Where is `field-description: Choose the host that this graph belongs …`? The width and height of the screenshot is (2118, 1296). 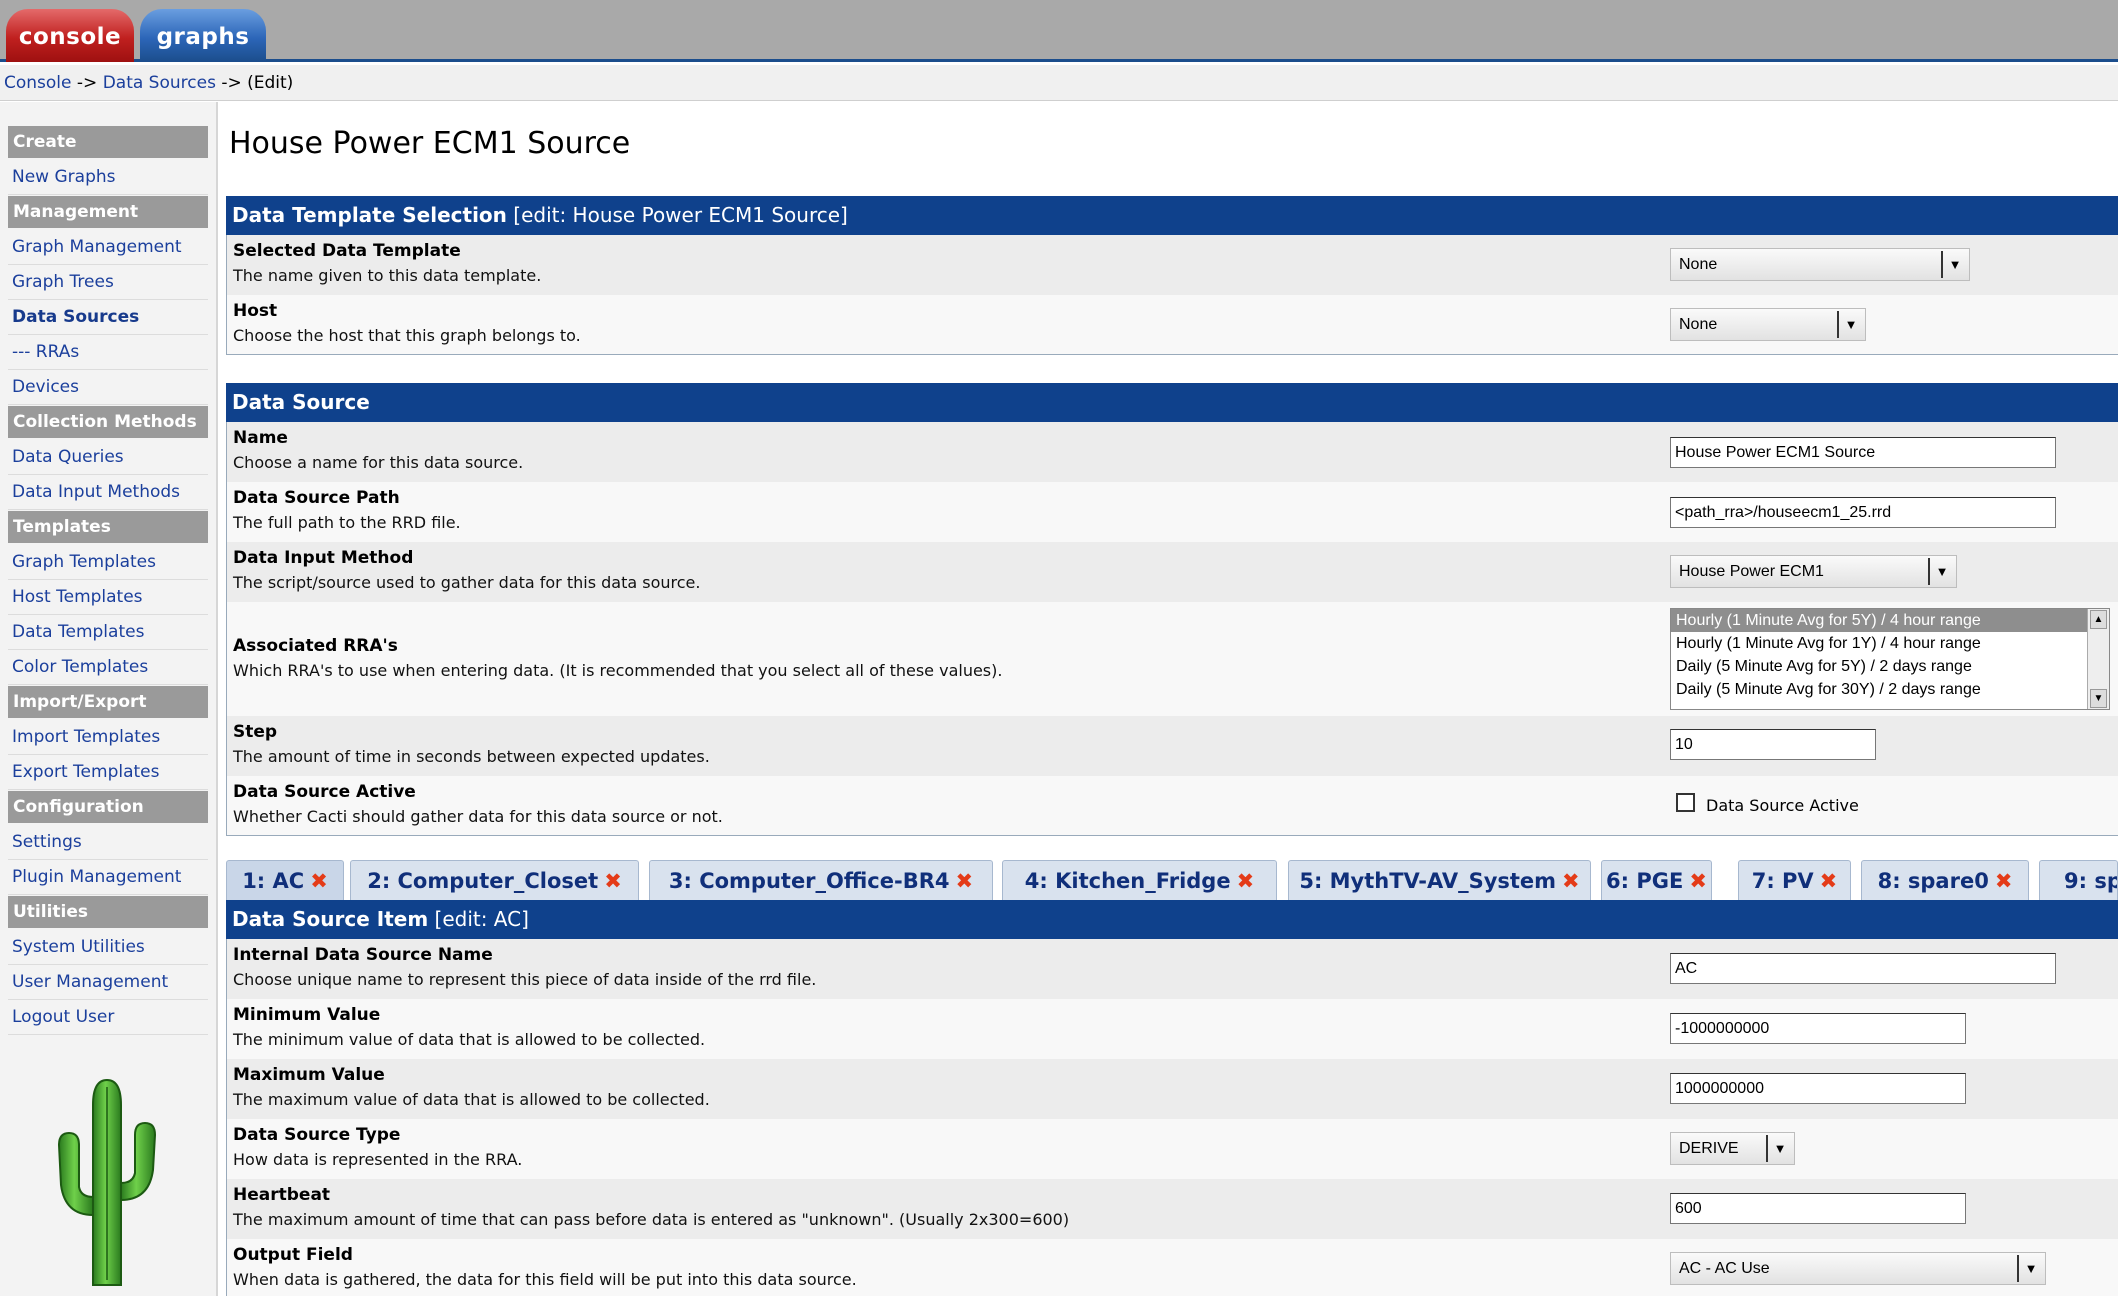
field-description: Choose the host that this graph belongs … is located at coordinates (407, 335).